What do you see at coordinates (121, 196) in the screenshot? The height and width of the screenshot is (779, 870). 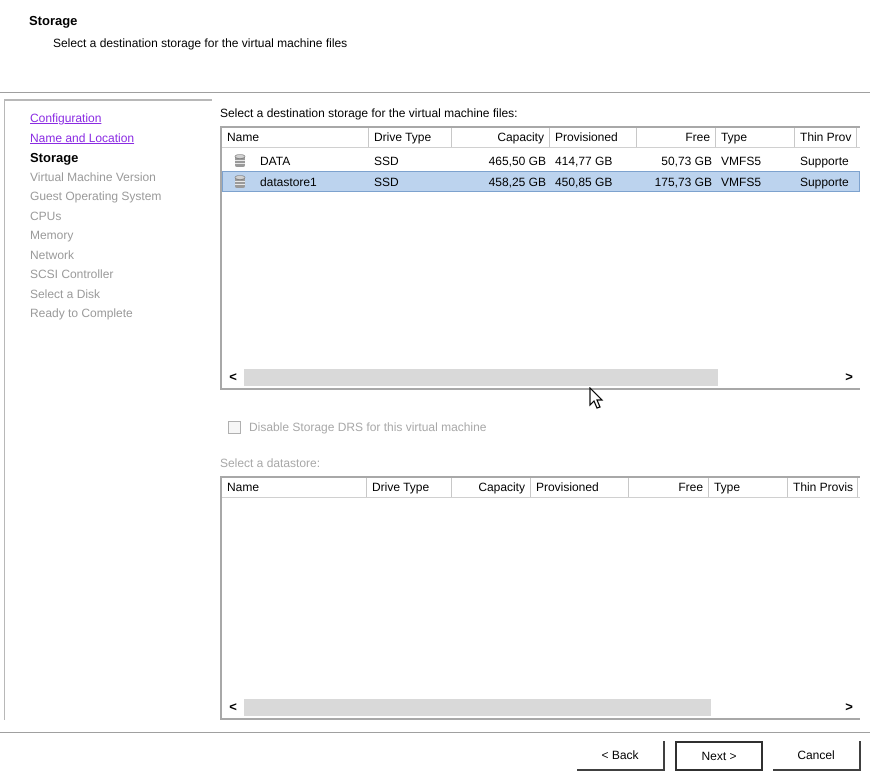 I see `wizard-step: Guest Operating System` at bounding box center [121, 196].